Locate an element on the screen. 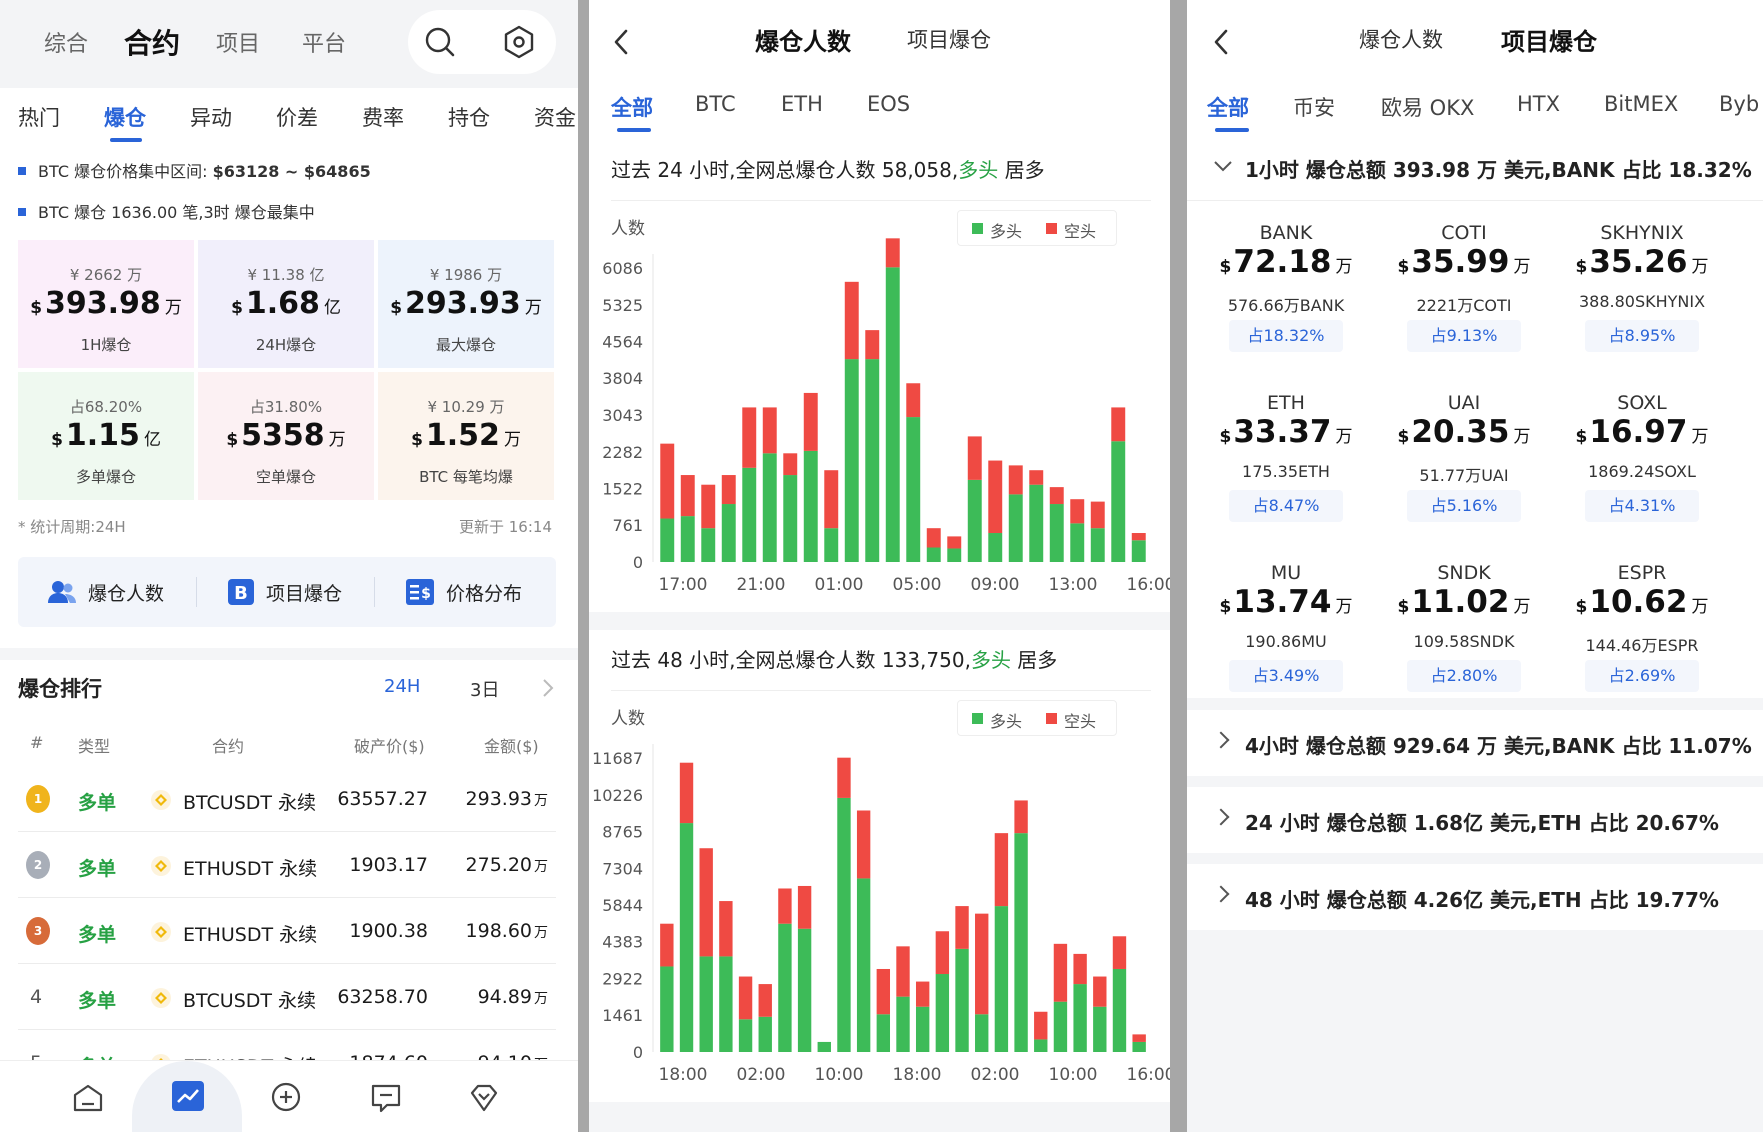  exchange-tab-bitmex: BitMEX is located at coordinates (1641, 104).